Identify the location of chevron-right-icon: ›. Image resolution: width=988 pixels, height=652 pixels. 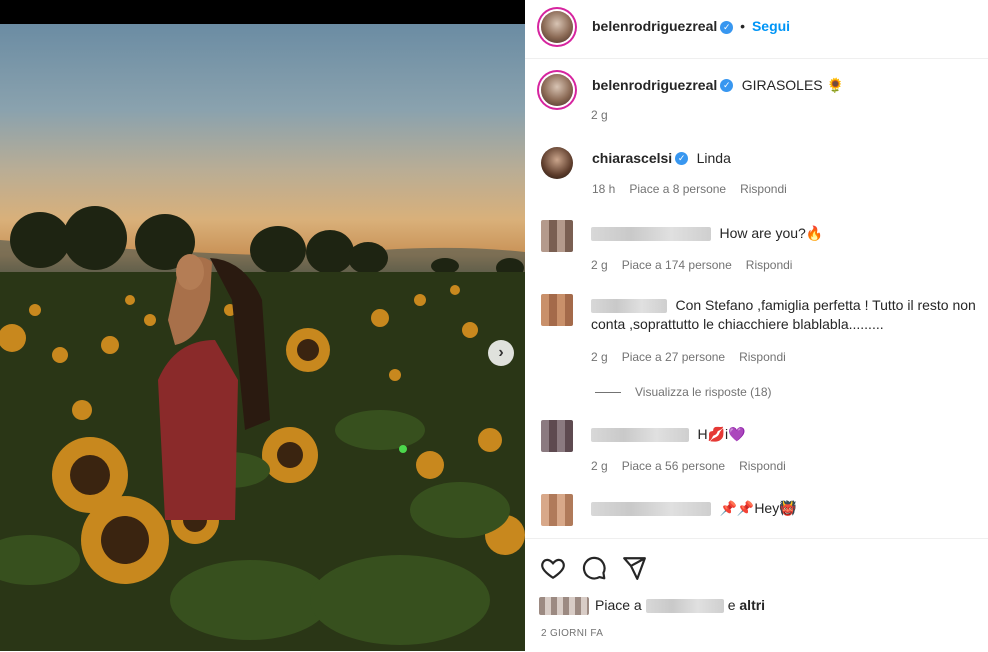
(501, 352).